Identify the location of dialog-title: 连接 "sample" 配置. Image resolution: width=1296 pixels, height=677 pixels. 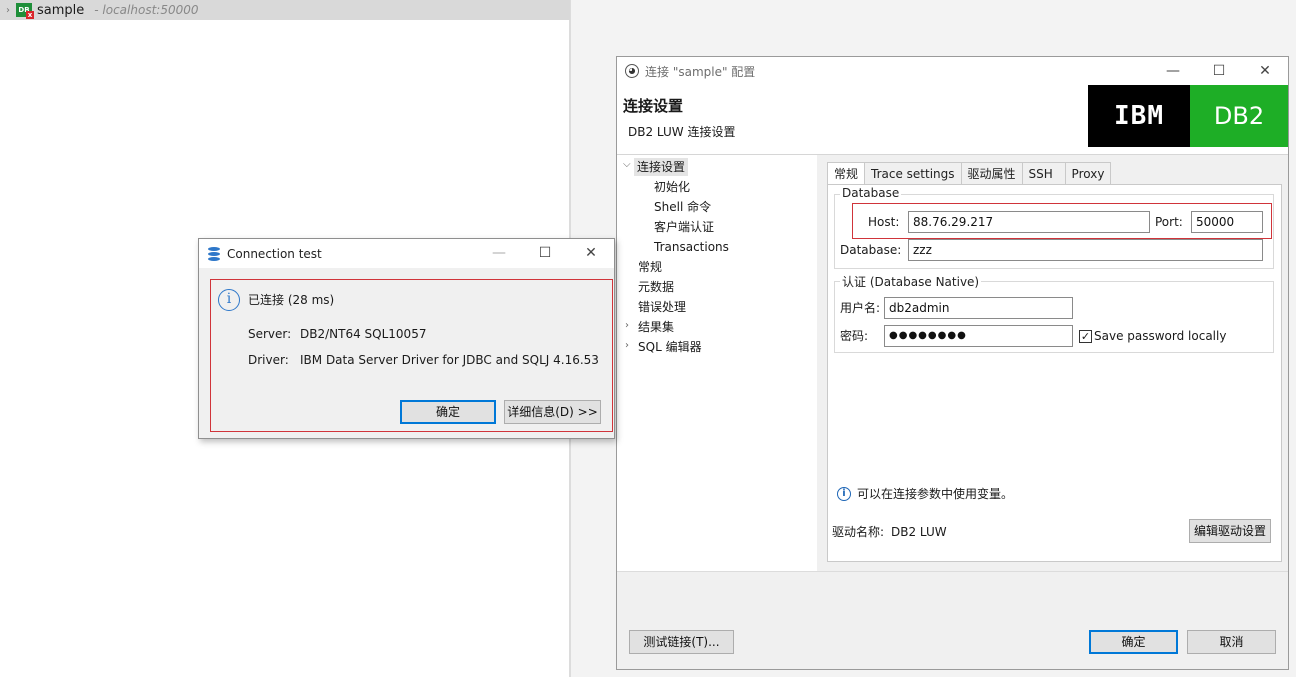
(700, 71).